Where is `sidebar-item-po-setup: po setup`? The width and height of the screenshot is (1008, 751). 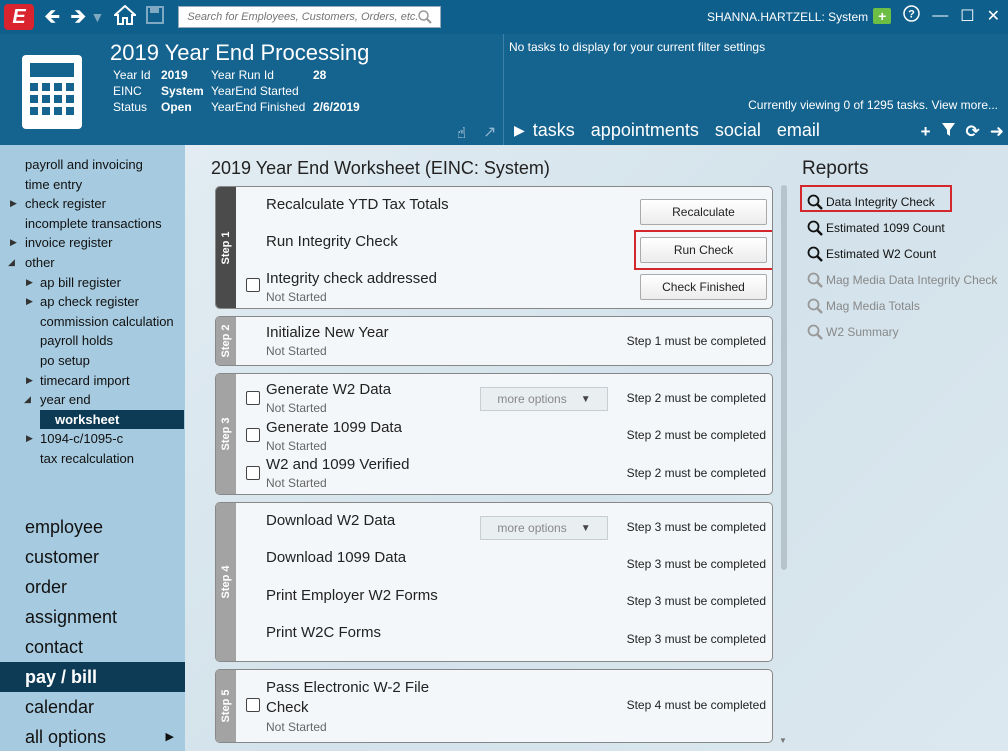
sidebar-item-po-setup: po setup is located at coordinates (100, 361).